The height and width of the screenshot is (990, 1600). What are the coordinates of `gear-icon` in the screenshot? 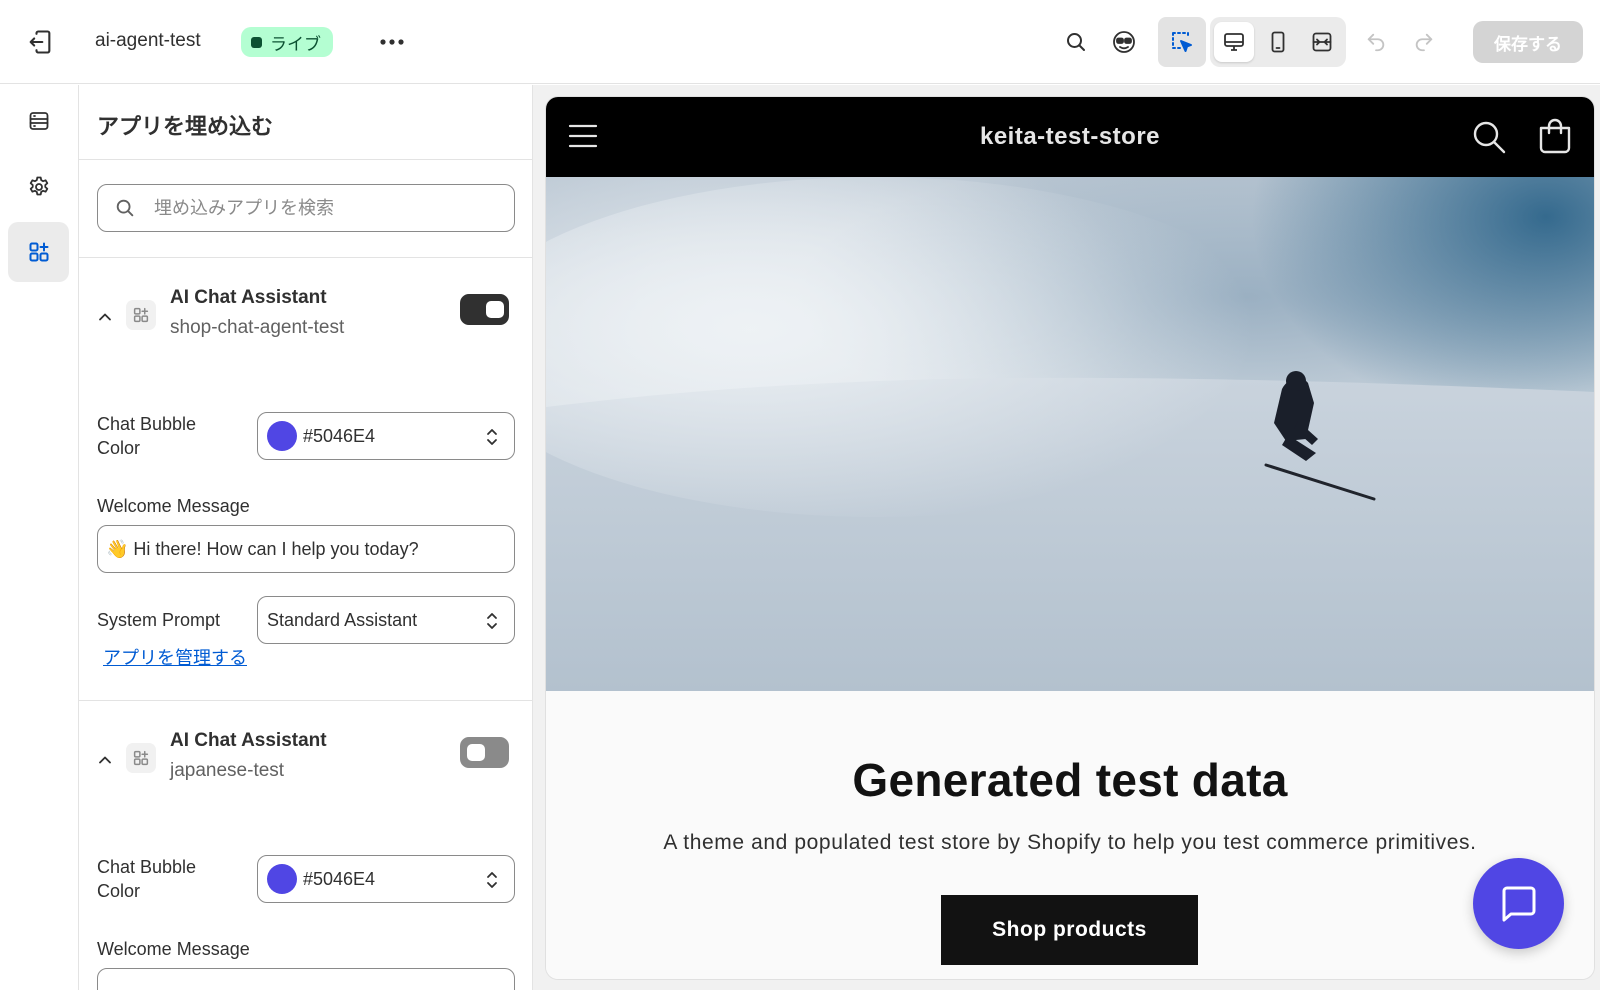 It's located at (38, 186).